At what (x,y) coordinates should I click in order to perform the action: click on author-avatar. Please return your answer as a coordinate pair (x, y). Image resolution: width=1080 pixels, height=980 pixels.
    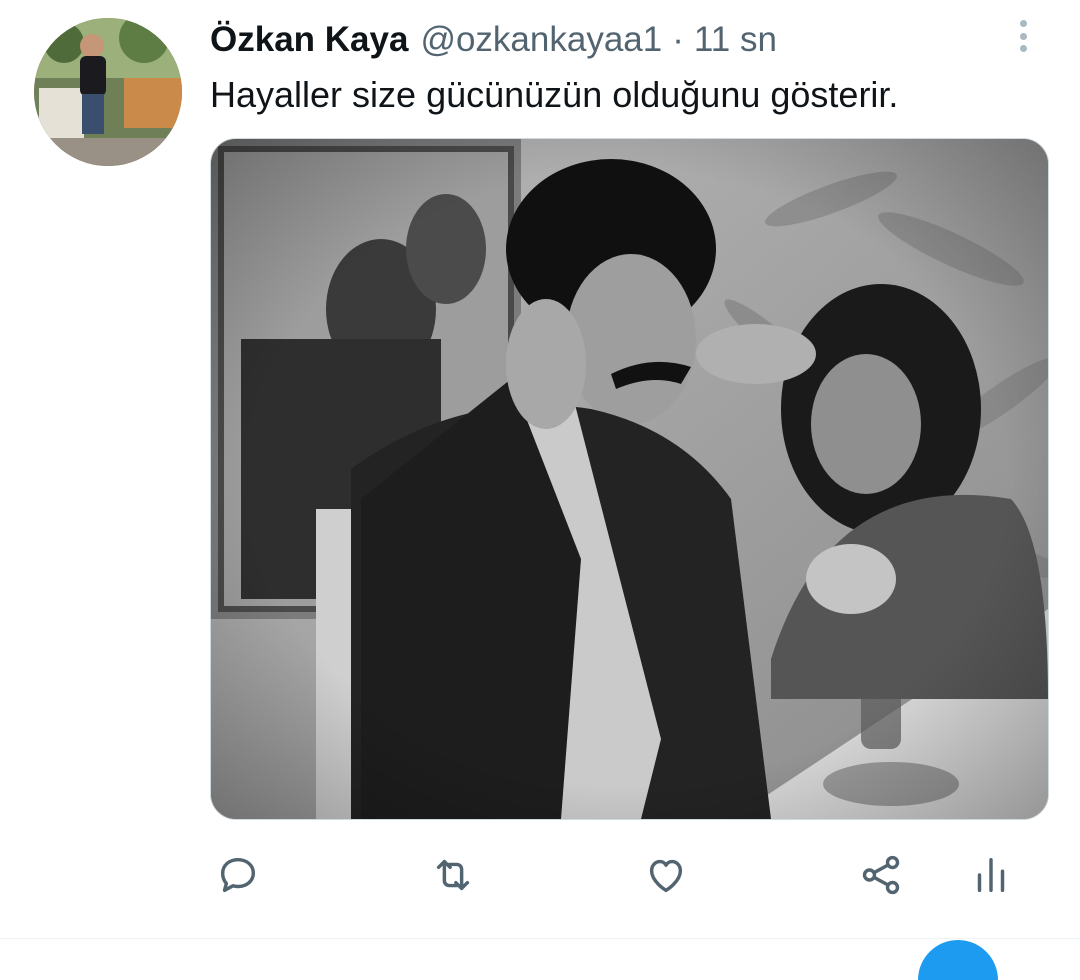
    Looking at the image, I should click on (108, 92).